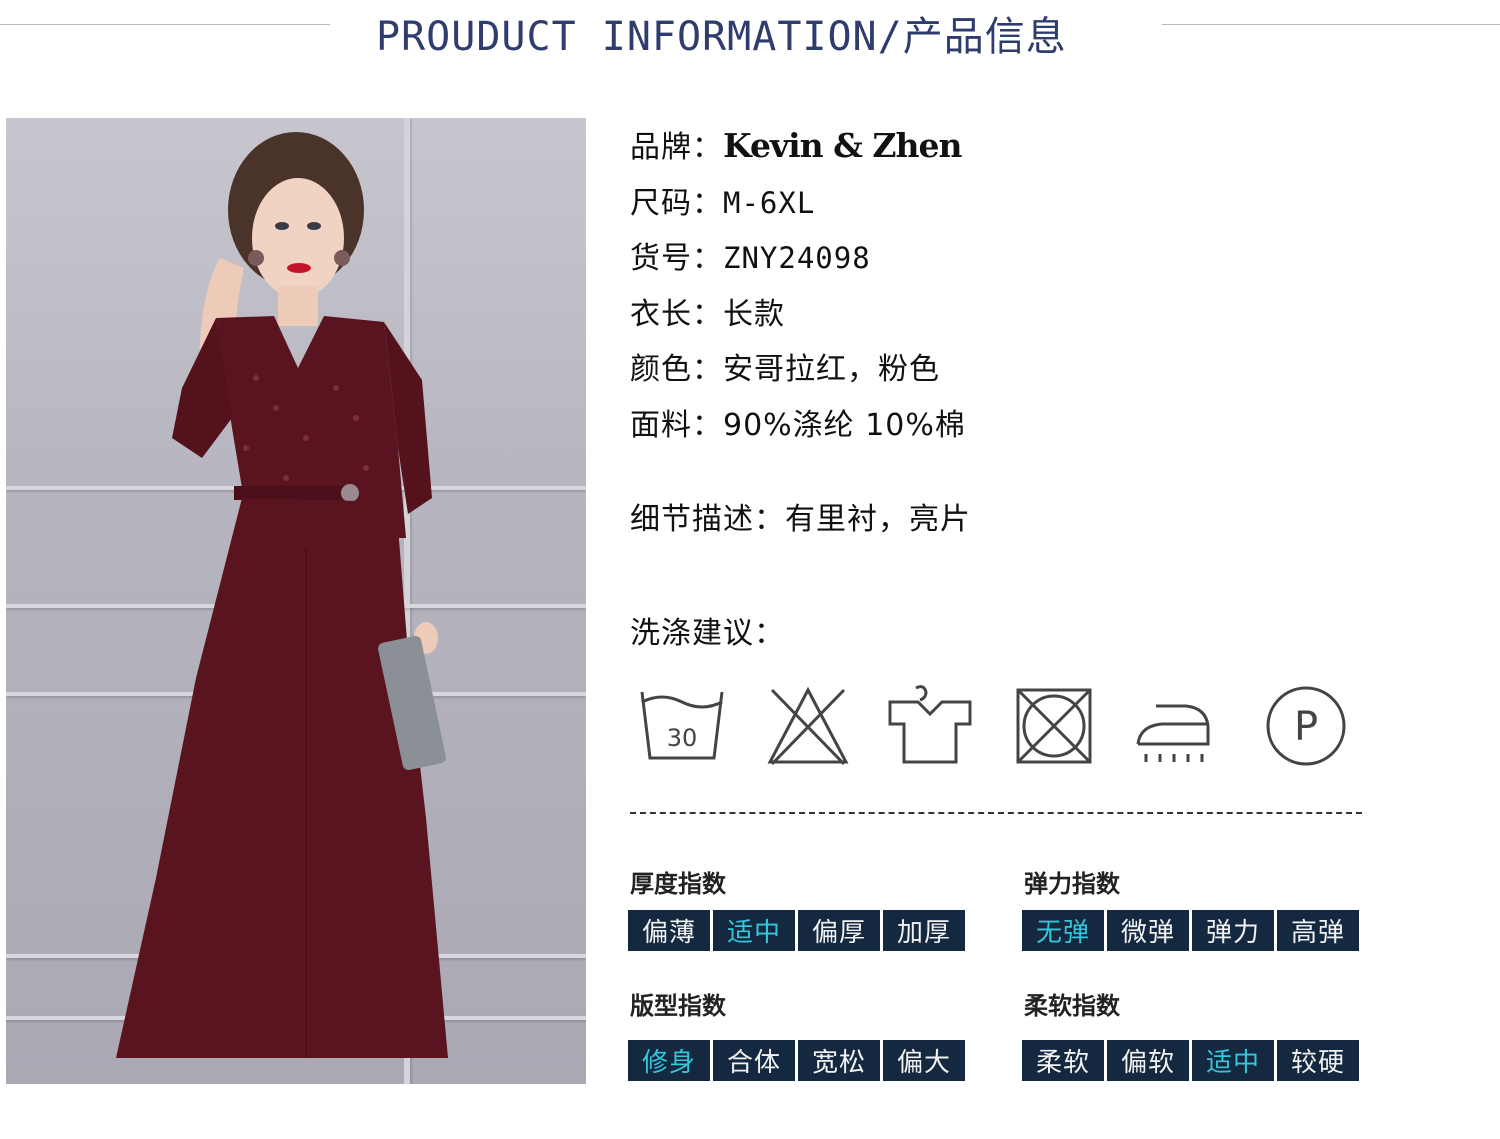  I want to click on dry-clean-p-icon: P, so click(1306, 726).